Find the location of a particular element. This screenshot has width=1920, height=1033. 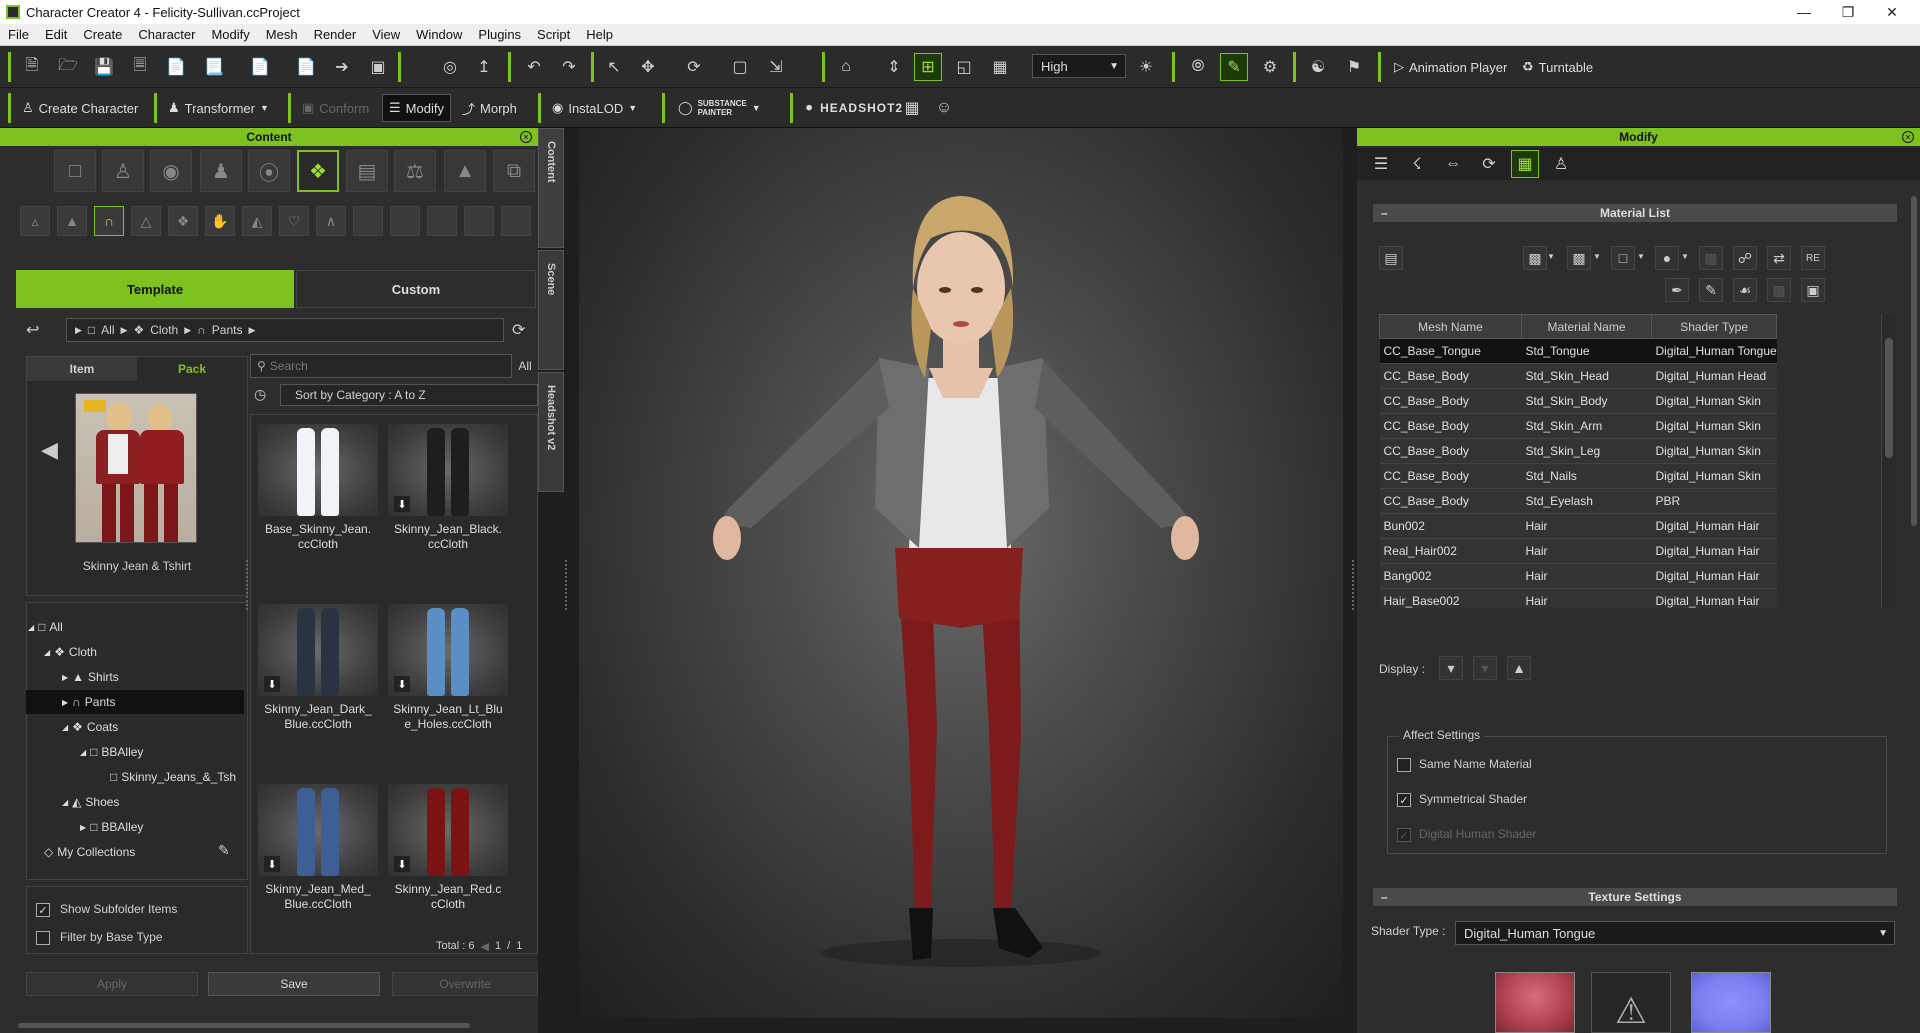

shader-type-select: Digital_Human Tongue ▼ is located at coordinates (1675, 933).